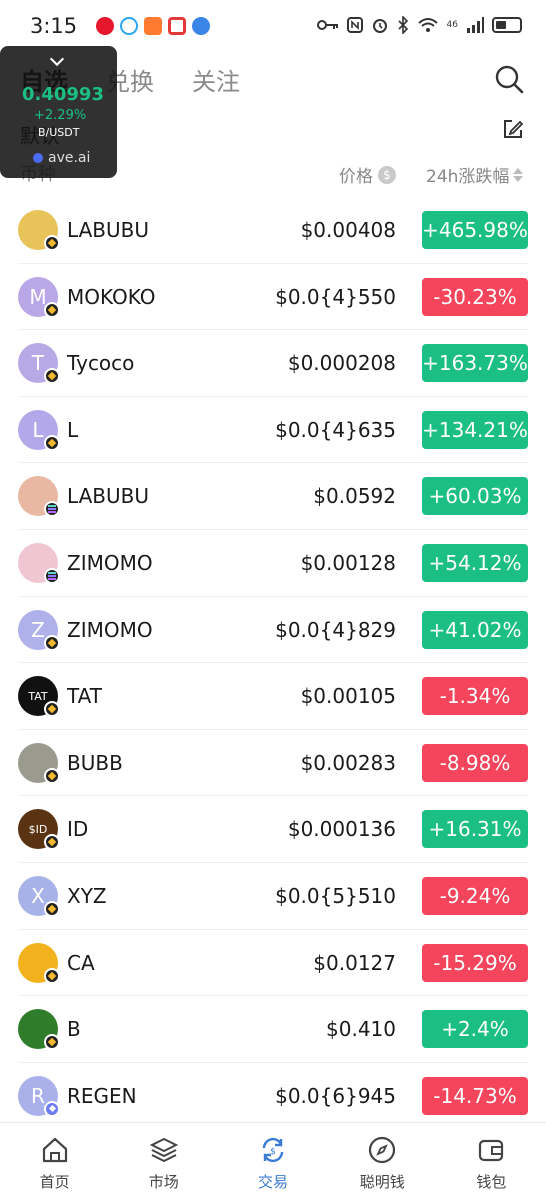 Image resolution: width=546 pixels, height=1200 pixels. Describe the element at coordinates (387, 174) in the screenshot. I see `dollar-icon: $` at that location.